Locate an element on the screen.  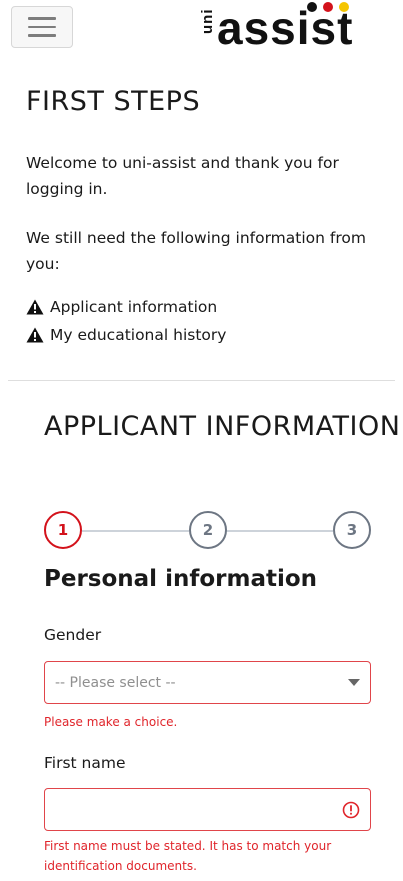
step-3: 3 is located at coordinates (352, 530).